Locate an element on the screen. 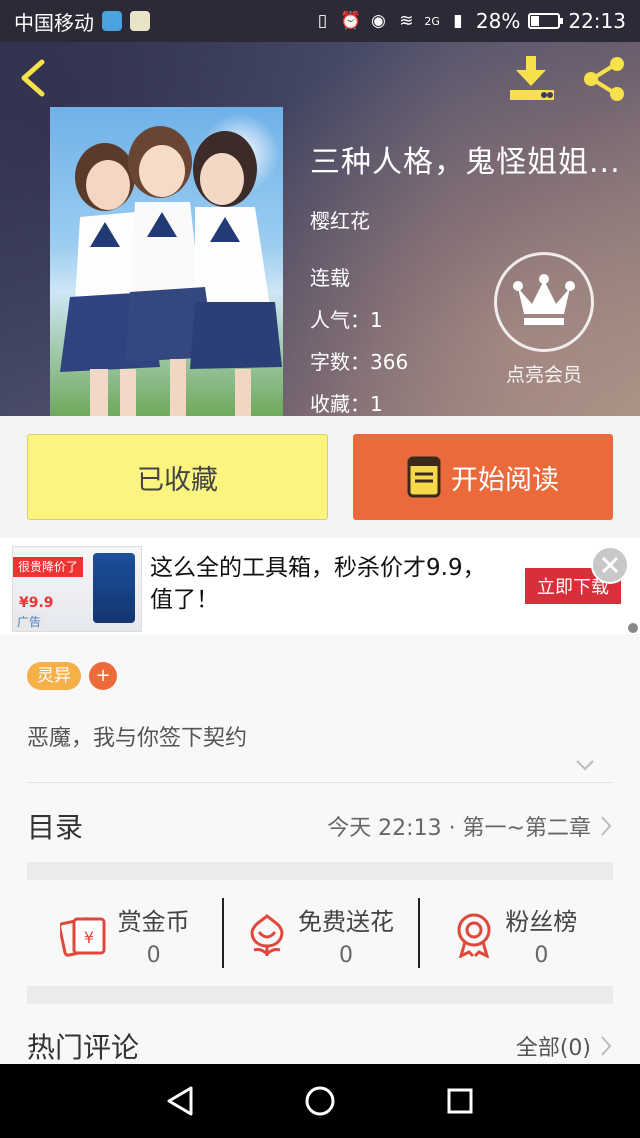 The width and height of the screenshot is (640, 1138). reward-coins-button: ¥ 赏金币 0 is located at coordinates (124, 935).